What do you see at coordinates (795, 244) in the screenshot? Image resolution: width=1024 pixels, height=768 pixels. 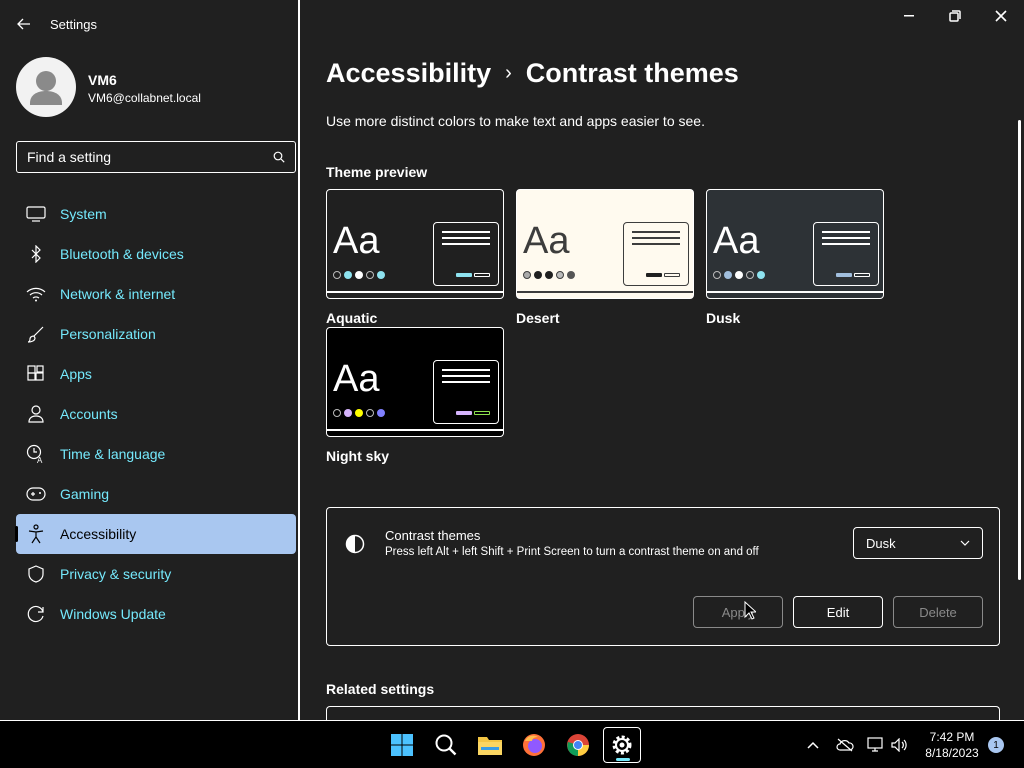 I see `theme-card-dusk: Aa` at bounding box center [795, 244].